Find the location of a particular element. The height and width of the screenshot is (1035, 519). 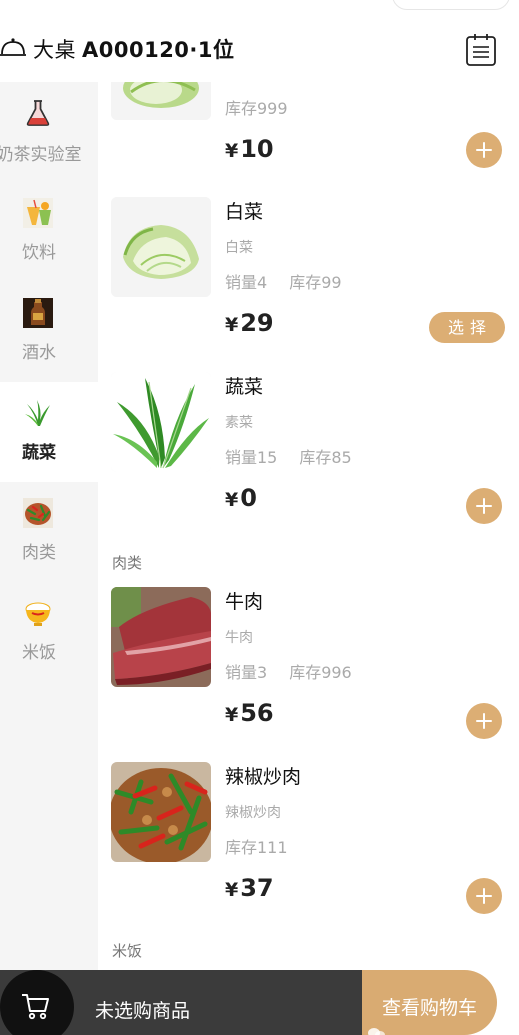

category-label: 米饭 is located at coordinates (39, 653).